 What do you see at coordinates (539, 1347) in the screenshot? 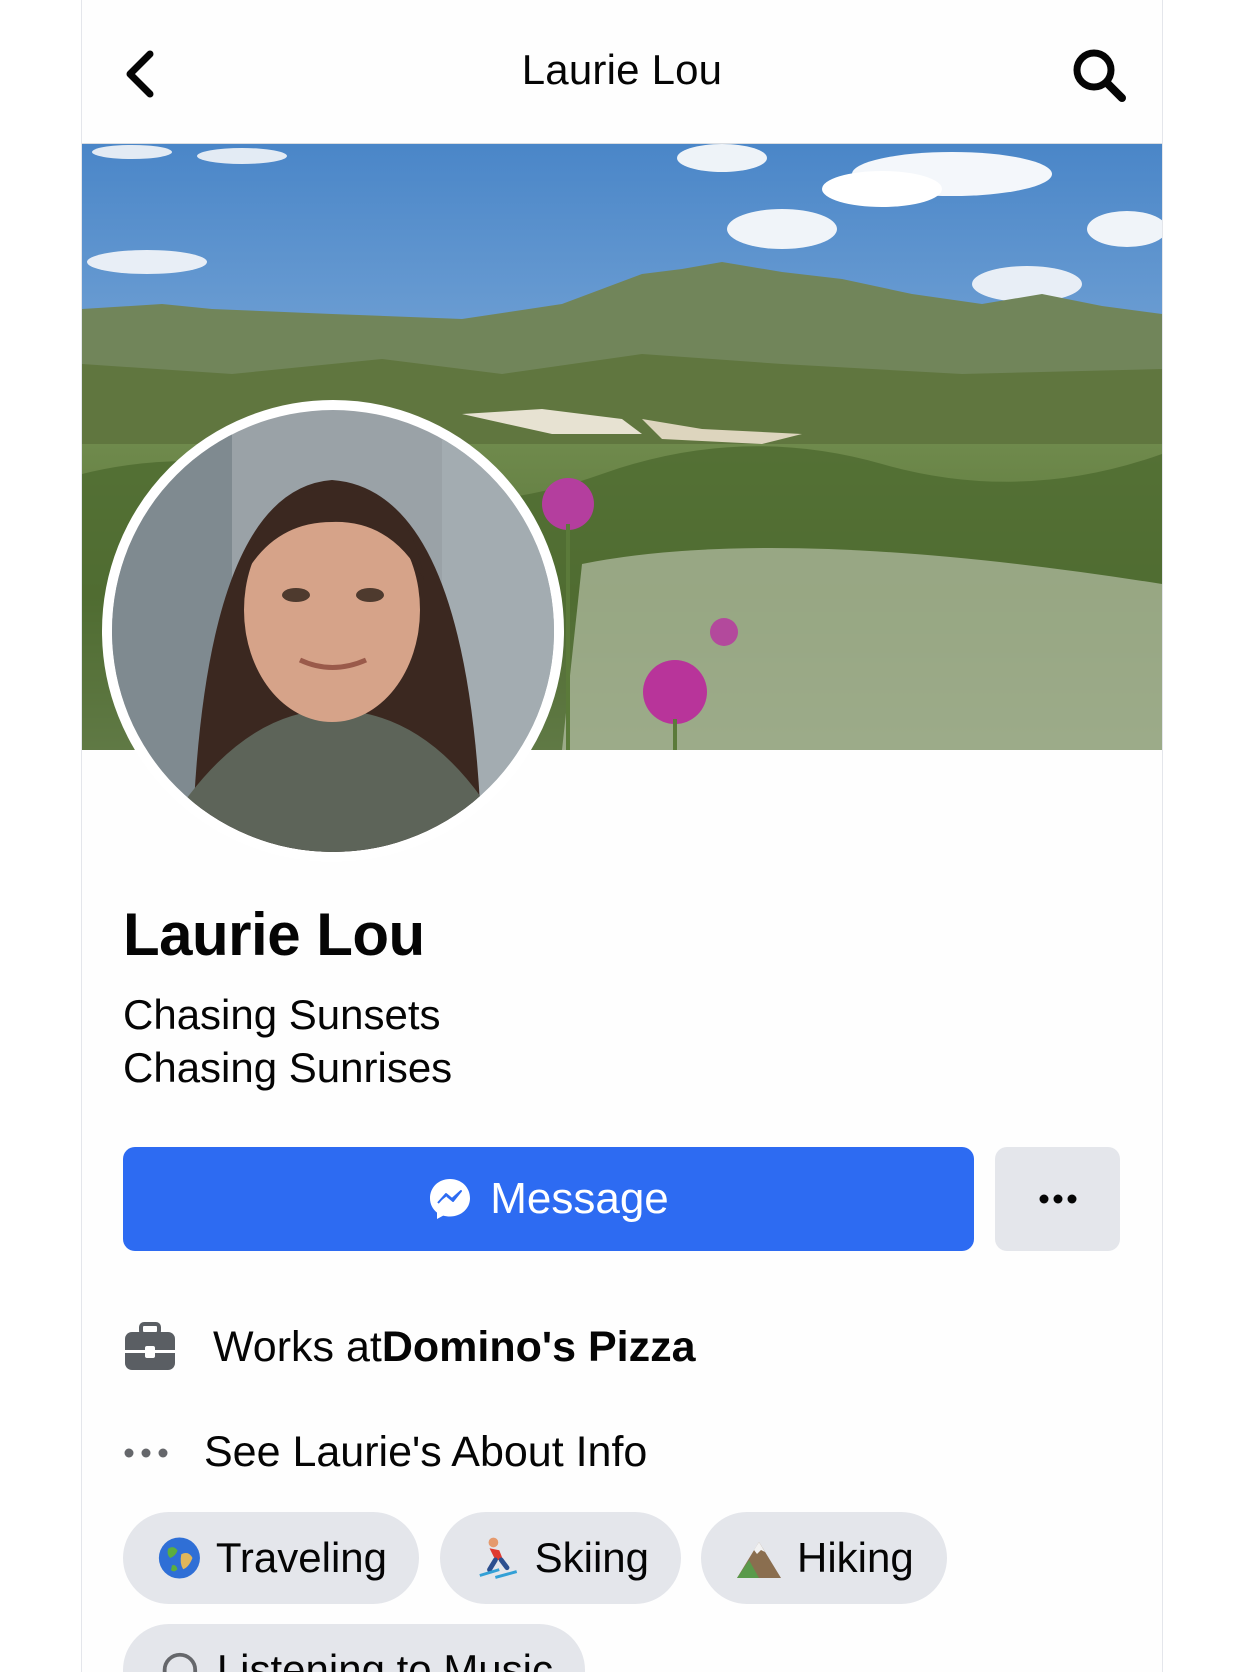
I see `workplace-link: Domino's Pizza` at bounding box center [539, 1347].